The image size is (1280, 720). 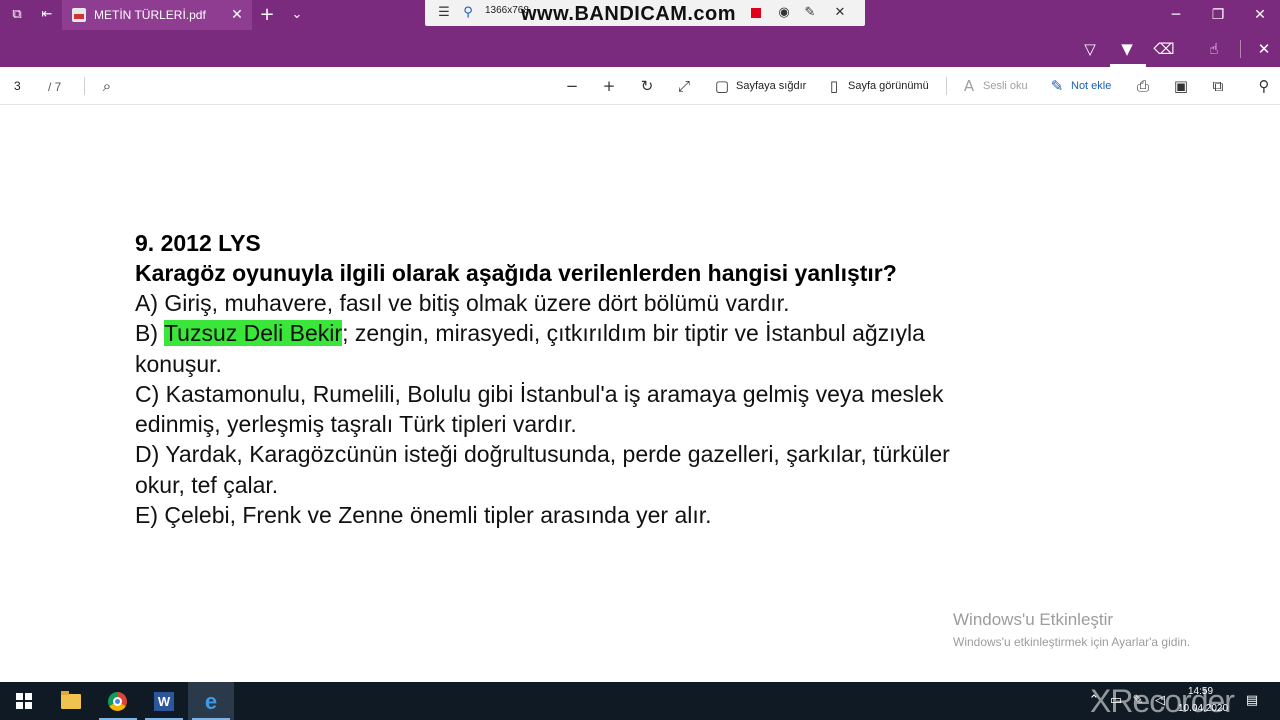 I want to click on bandicam-watermark: www.BANDICAM.com, so click(x=629, y=14).